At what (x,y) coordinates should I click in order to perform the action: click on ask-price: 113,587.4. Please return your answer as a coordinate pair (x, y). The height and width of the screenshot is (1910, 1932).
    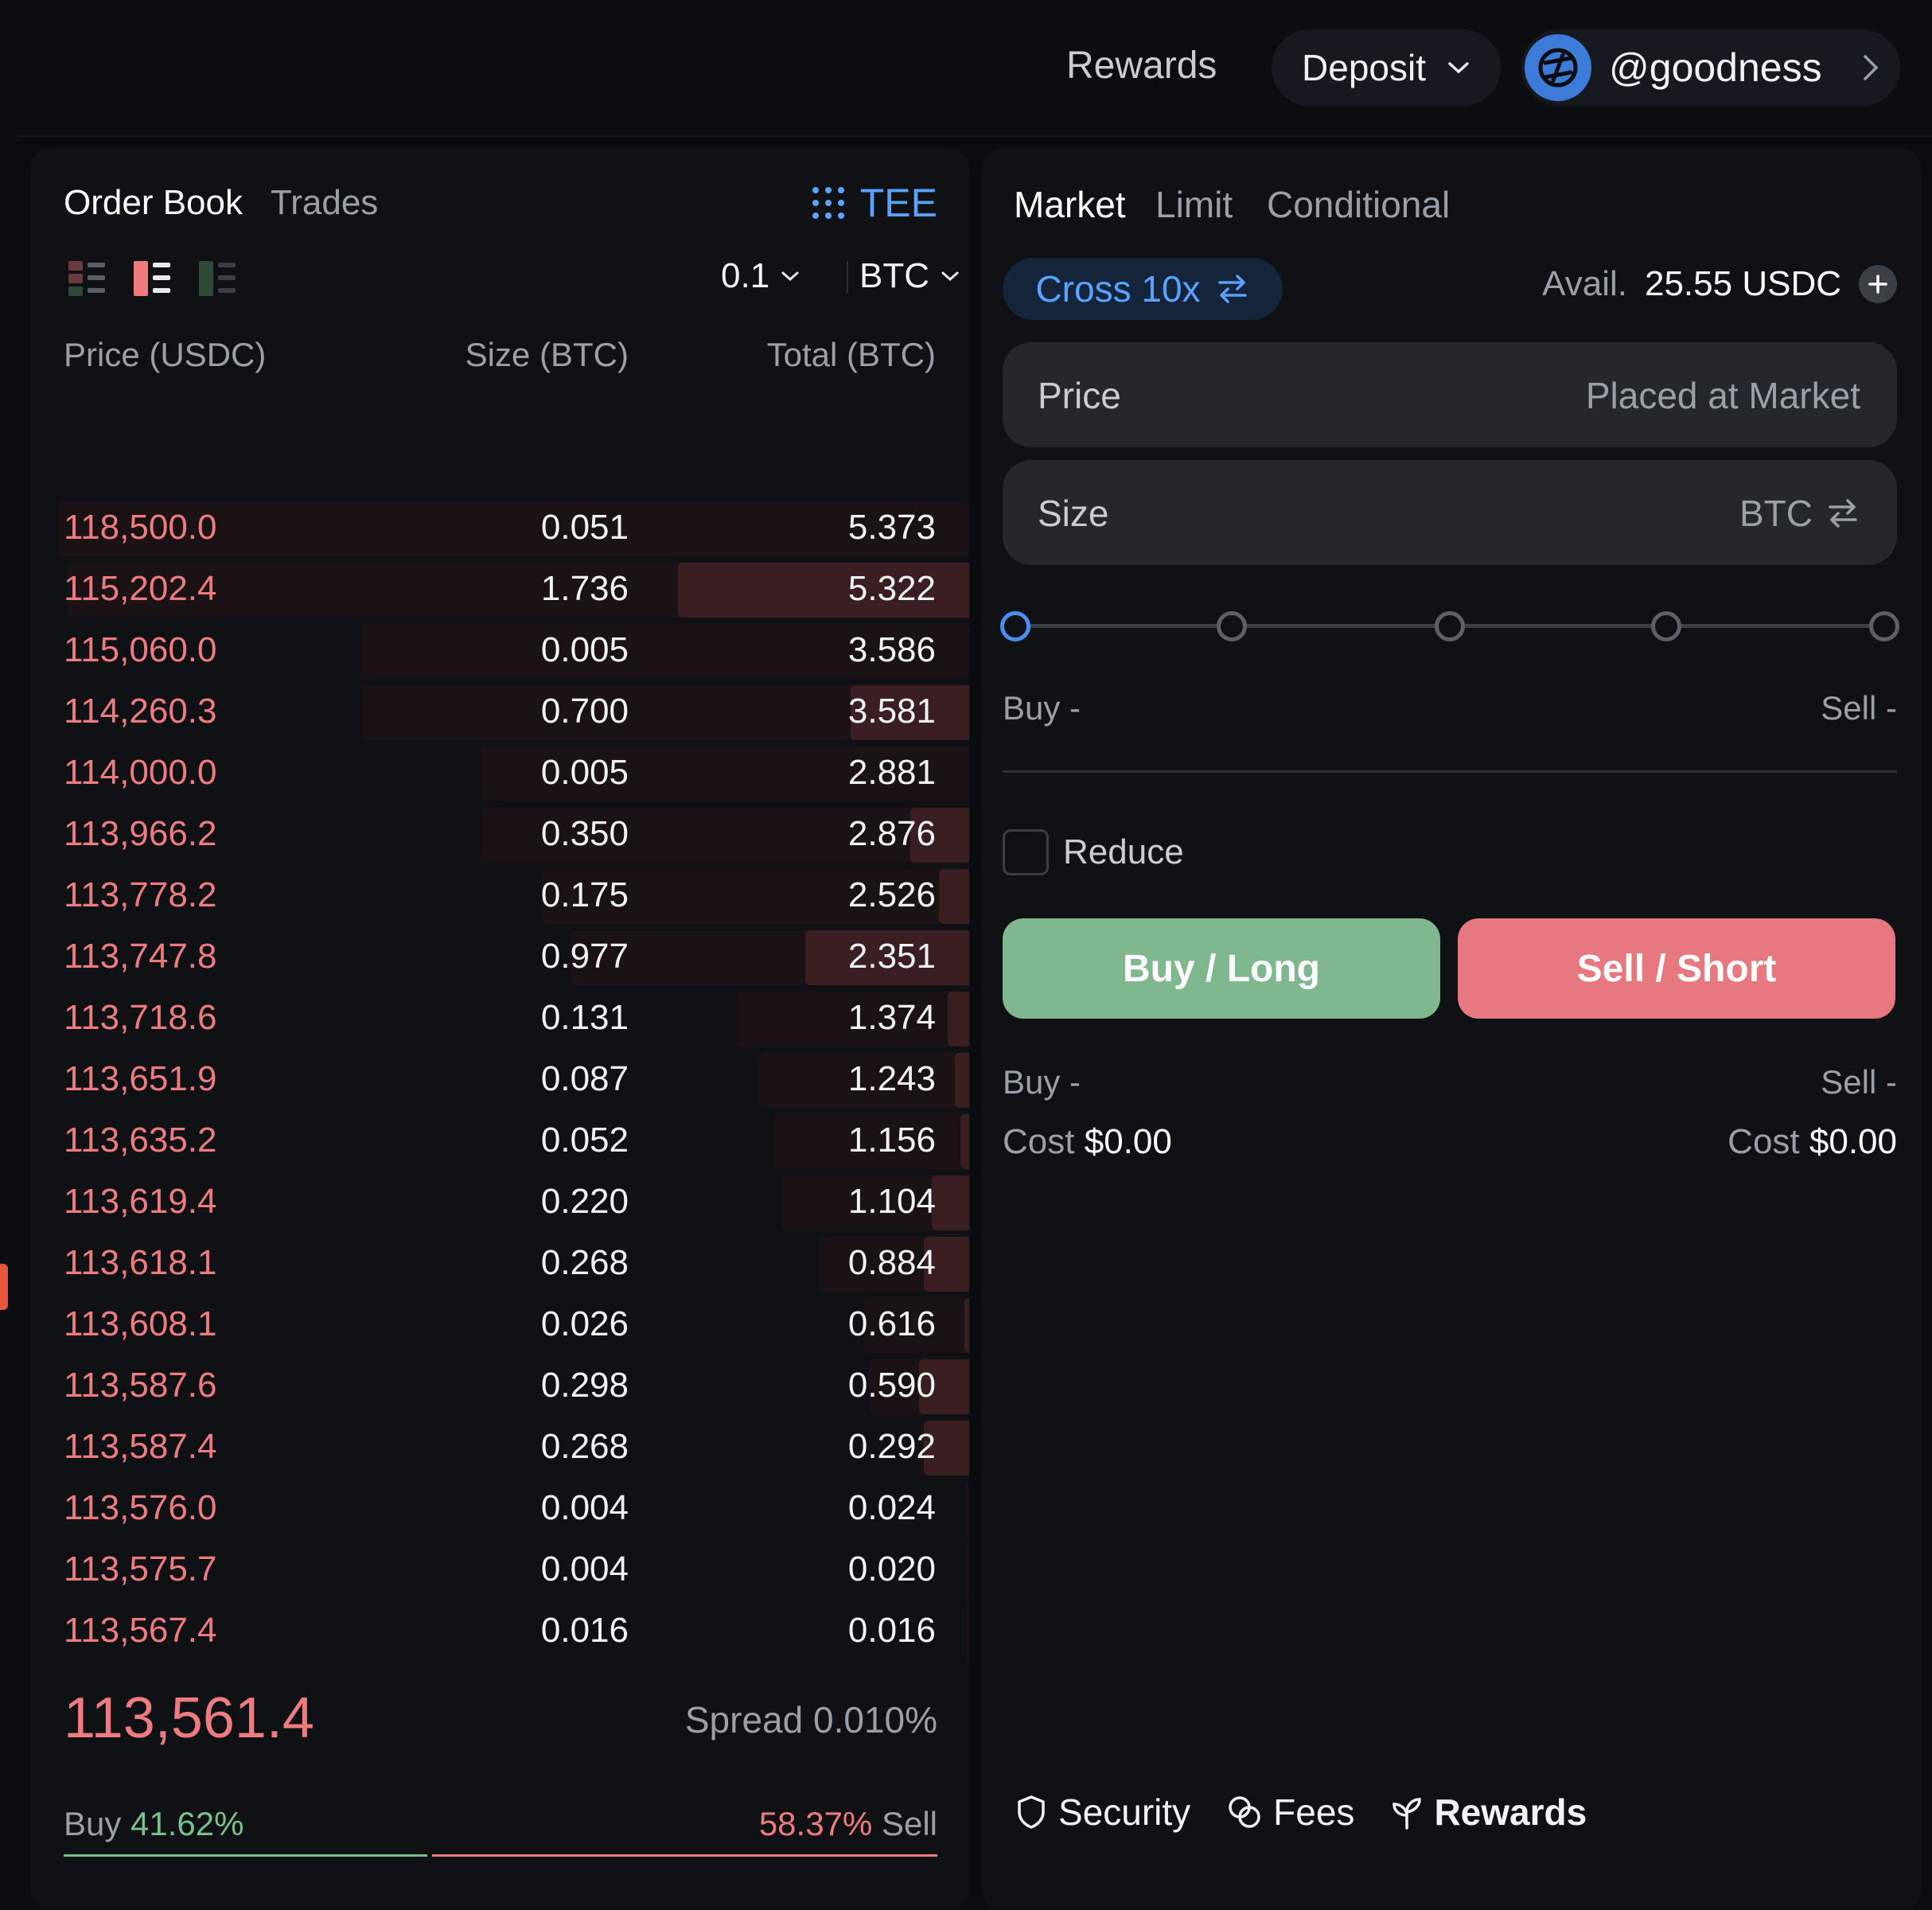
    Looking at the image, I should click on (140, 1446).